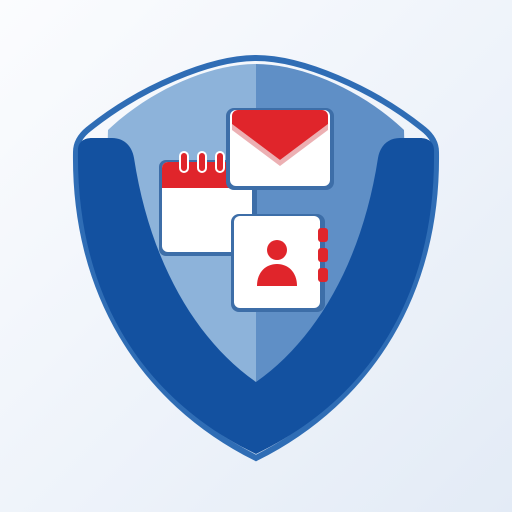 This screenshot has width=512, height=512. I want to click on contact-person-head, so click(277, 250).